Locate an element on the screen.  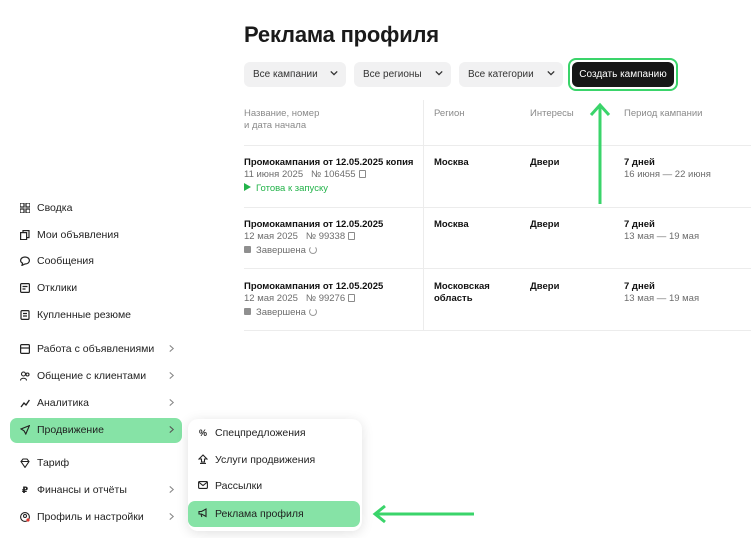
regions-filter-label: Все регионы is located at coordinates (392, 74).